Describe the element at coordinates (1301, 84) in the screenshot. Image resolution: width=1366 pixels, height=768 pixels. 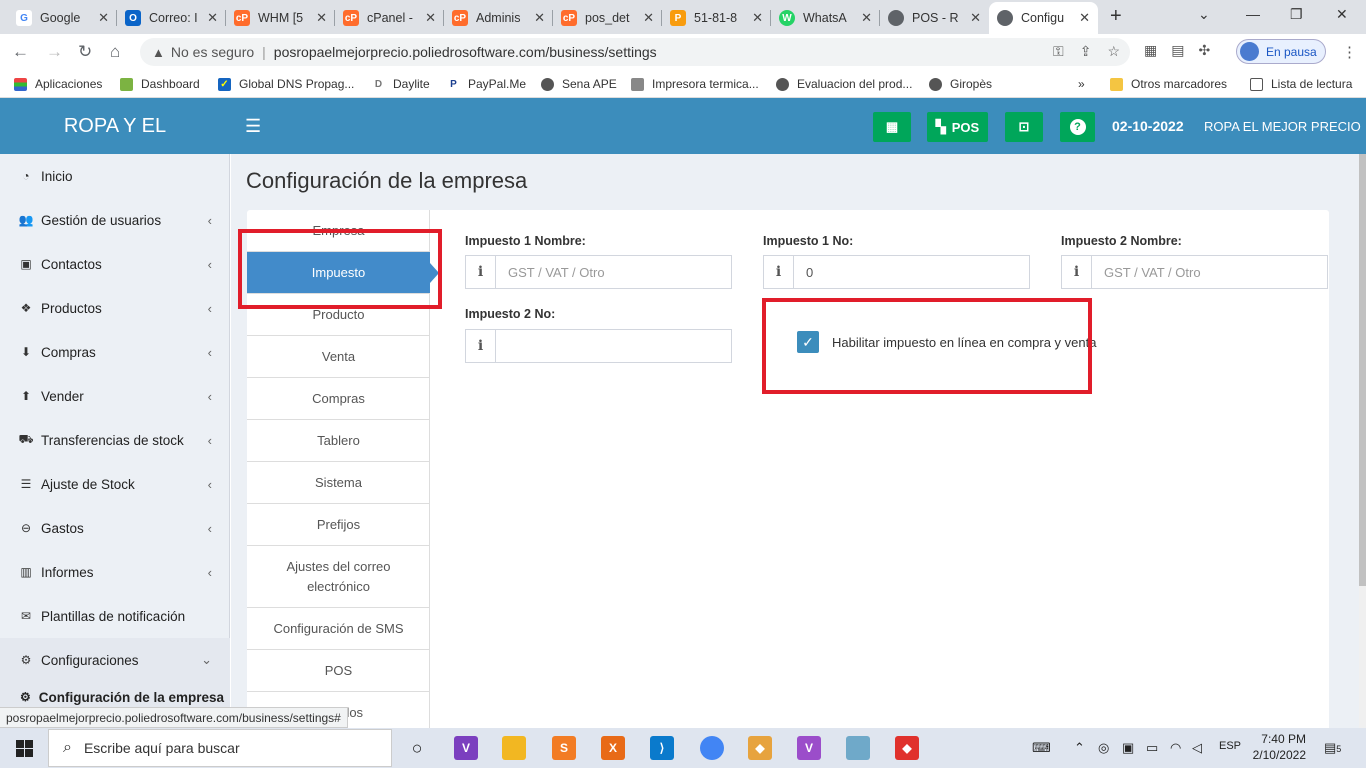
I see `reading-list: Lista de lectura` at that location.